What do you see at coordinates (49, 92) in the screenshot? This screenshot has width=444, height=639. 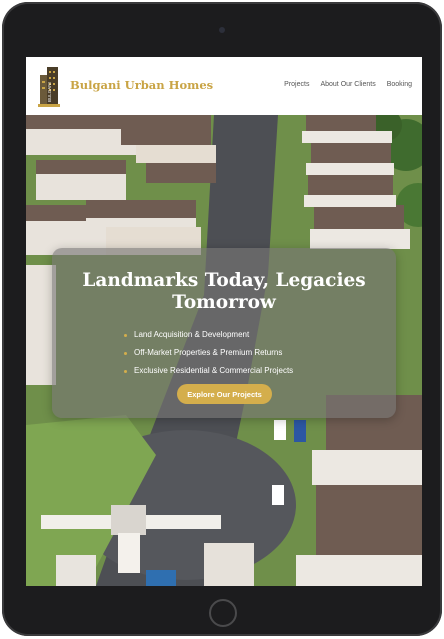 I see `logo-wordmark: BULGANI` at bounding box center [49, 92].